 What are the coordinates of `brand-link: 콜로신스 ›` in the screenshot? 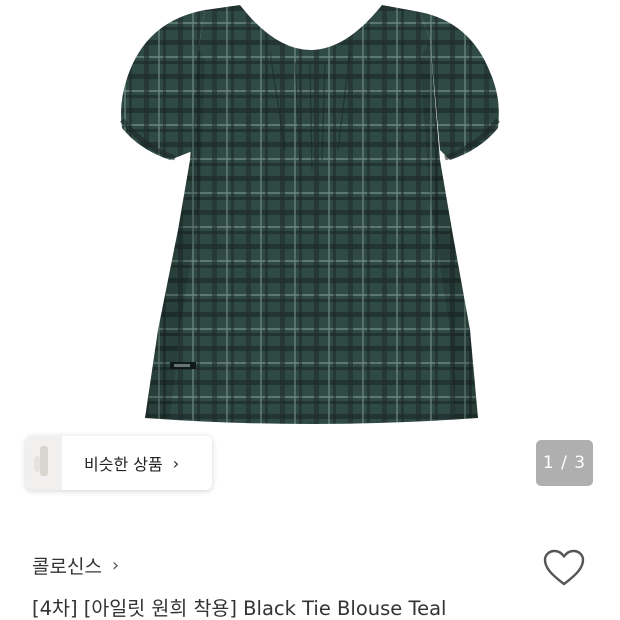 It's located at (75, 565).